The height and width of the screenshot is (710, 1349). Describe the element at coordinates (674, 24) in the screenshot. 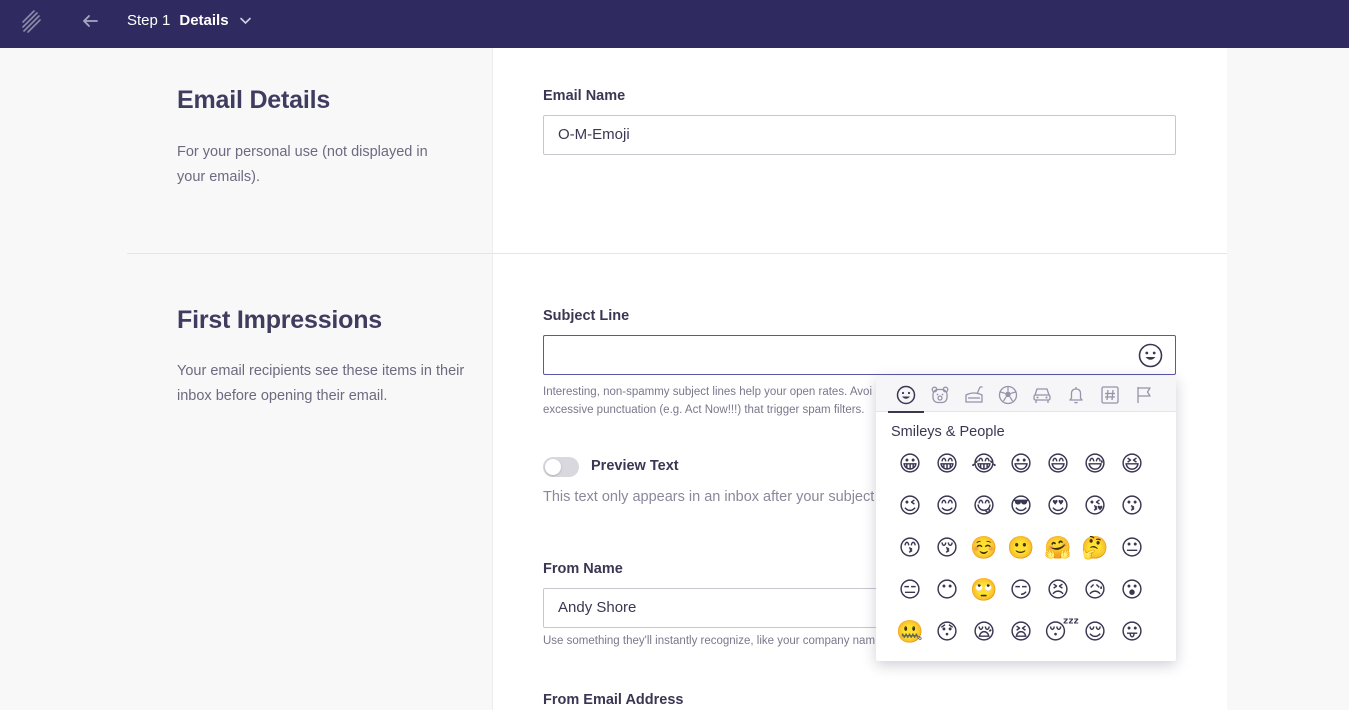

I see `top-bar: Step 1 Details` at that location.